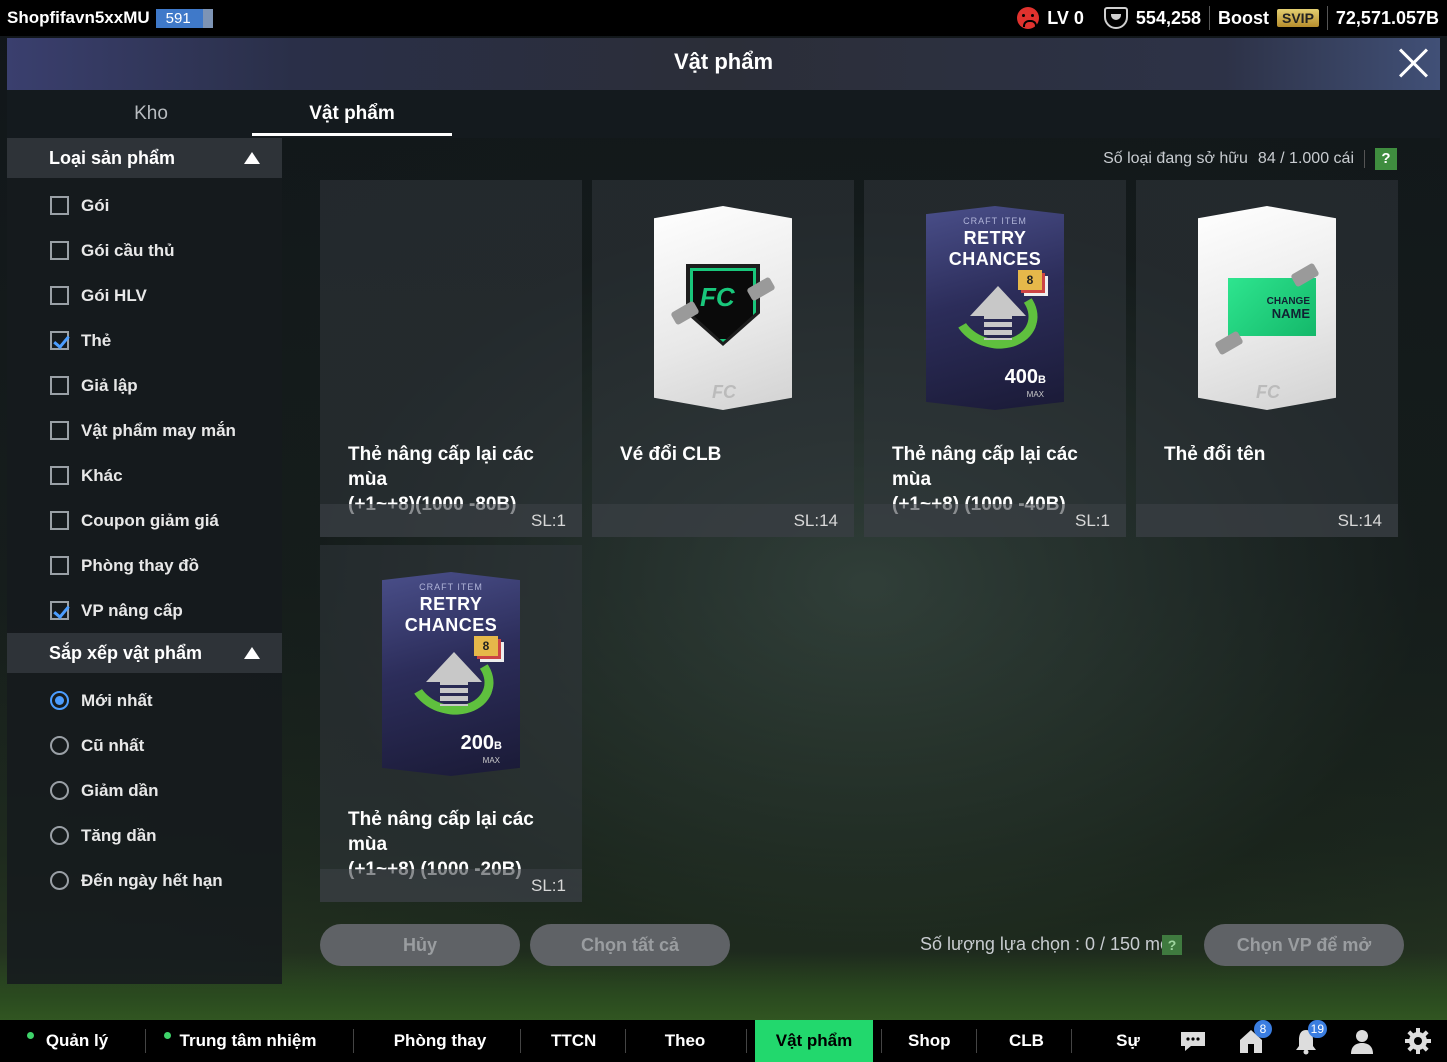 This screenshot has height=1062, width=1447. I want to click on category-goi: Gói, so click(144, 205).